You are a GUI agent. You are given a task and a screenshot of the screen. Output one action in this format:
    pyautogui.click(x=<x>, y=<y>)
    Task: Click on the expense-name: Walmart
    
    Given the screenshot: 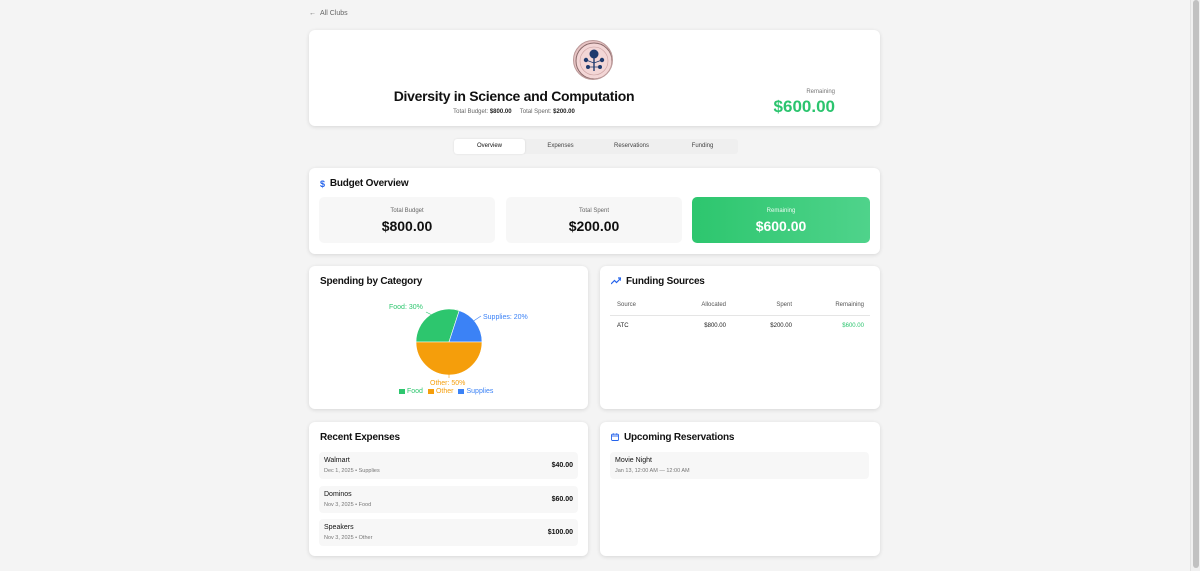 What is the action you would take?
    pyautogui.click(x=337, y=460)
    